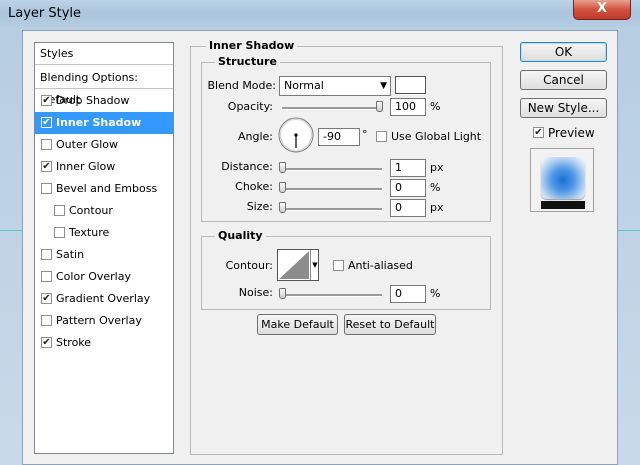  I want to click on size-slider, so click(332, 209).